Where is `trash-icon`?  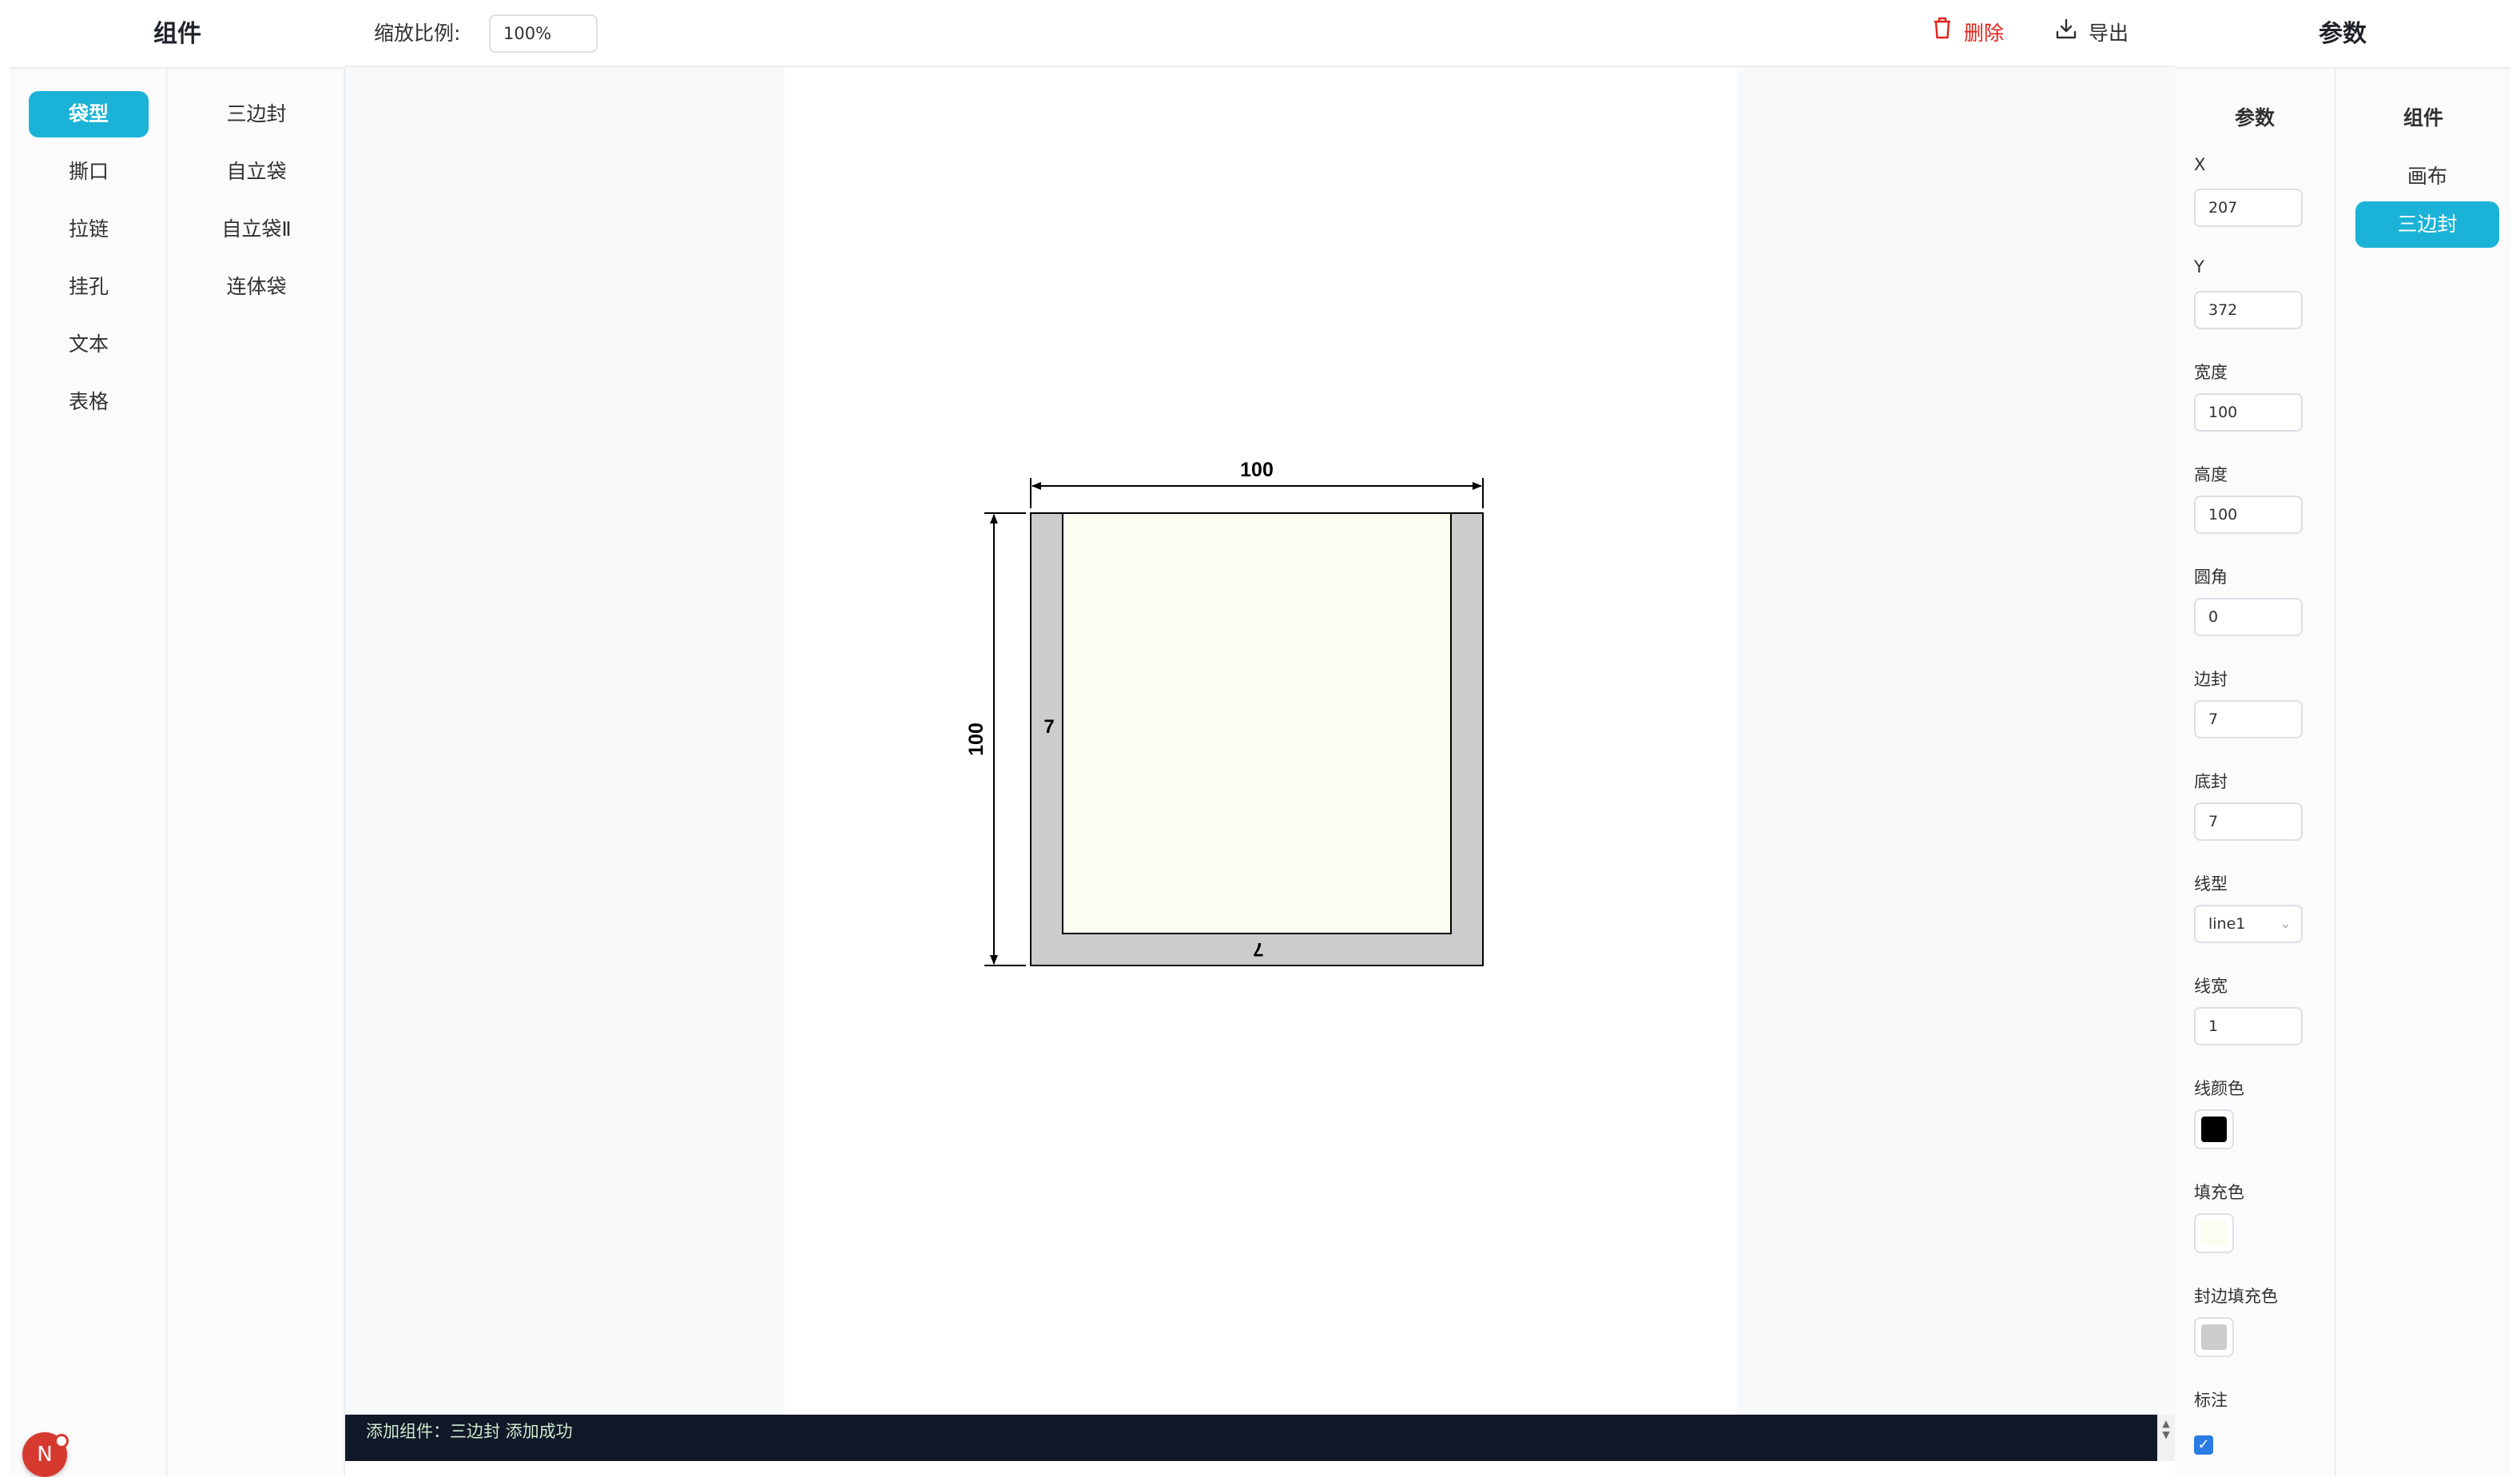
trash-icon is located at coordinates (1942, 33).